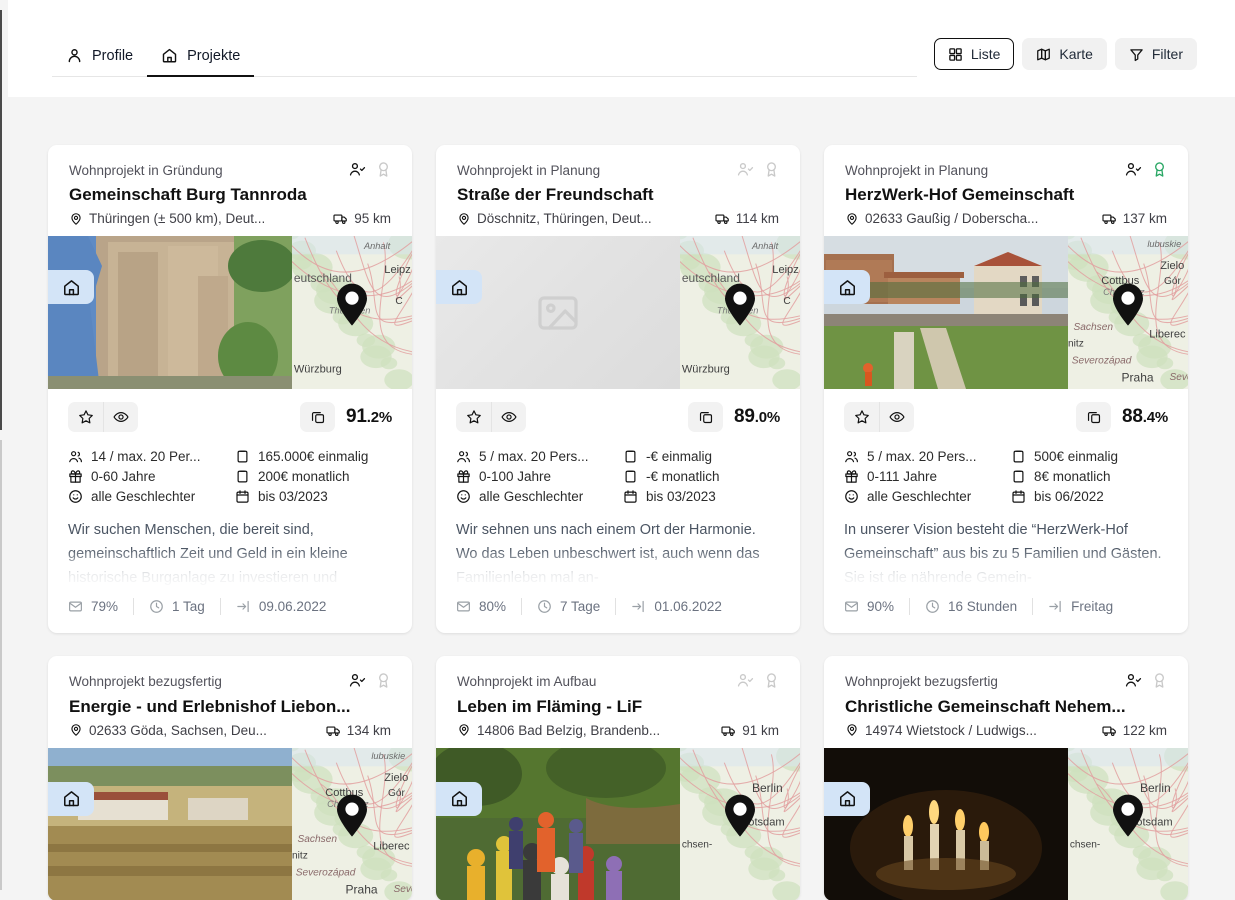 This screenshot has height=900, width=1235. I want to click on project-status: Wohnprojekt bezugsfertig, so click(145, 682).